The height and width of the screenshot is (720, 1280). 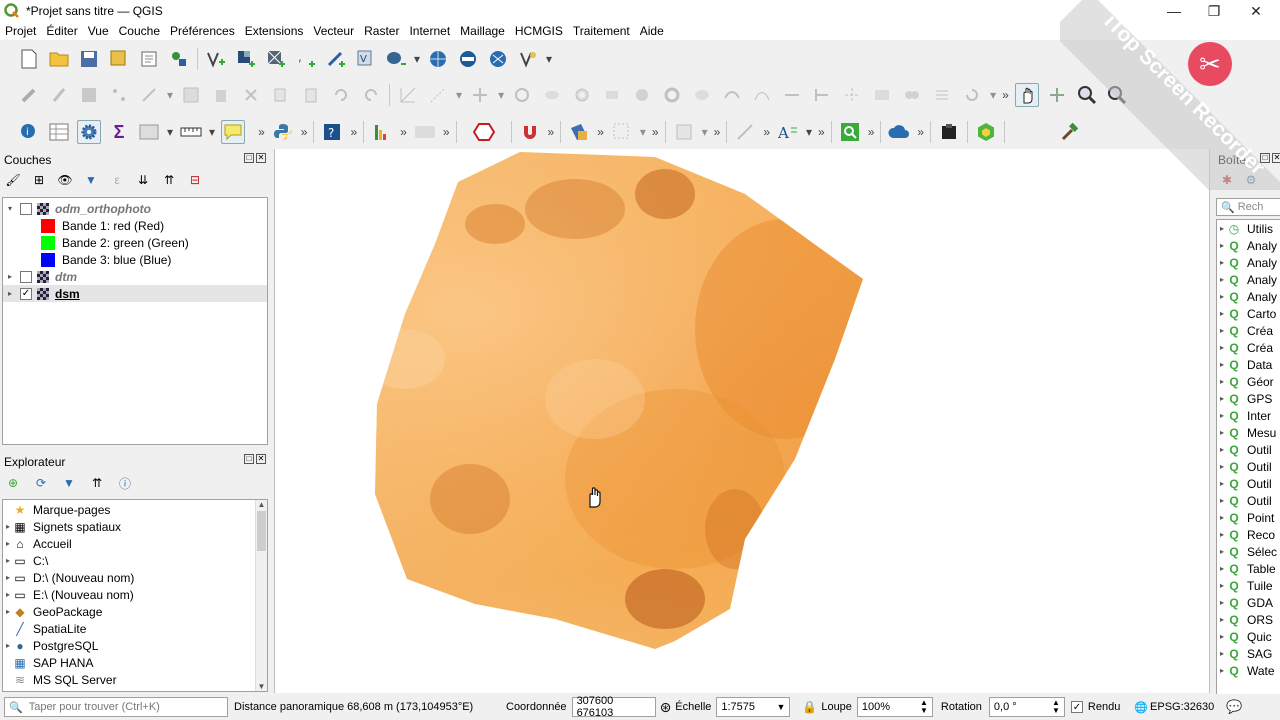 What do you see at coordinates (233, 132) in the screenshot?
I see `map-tips-icon` at bounding box center [233, 132].